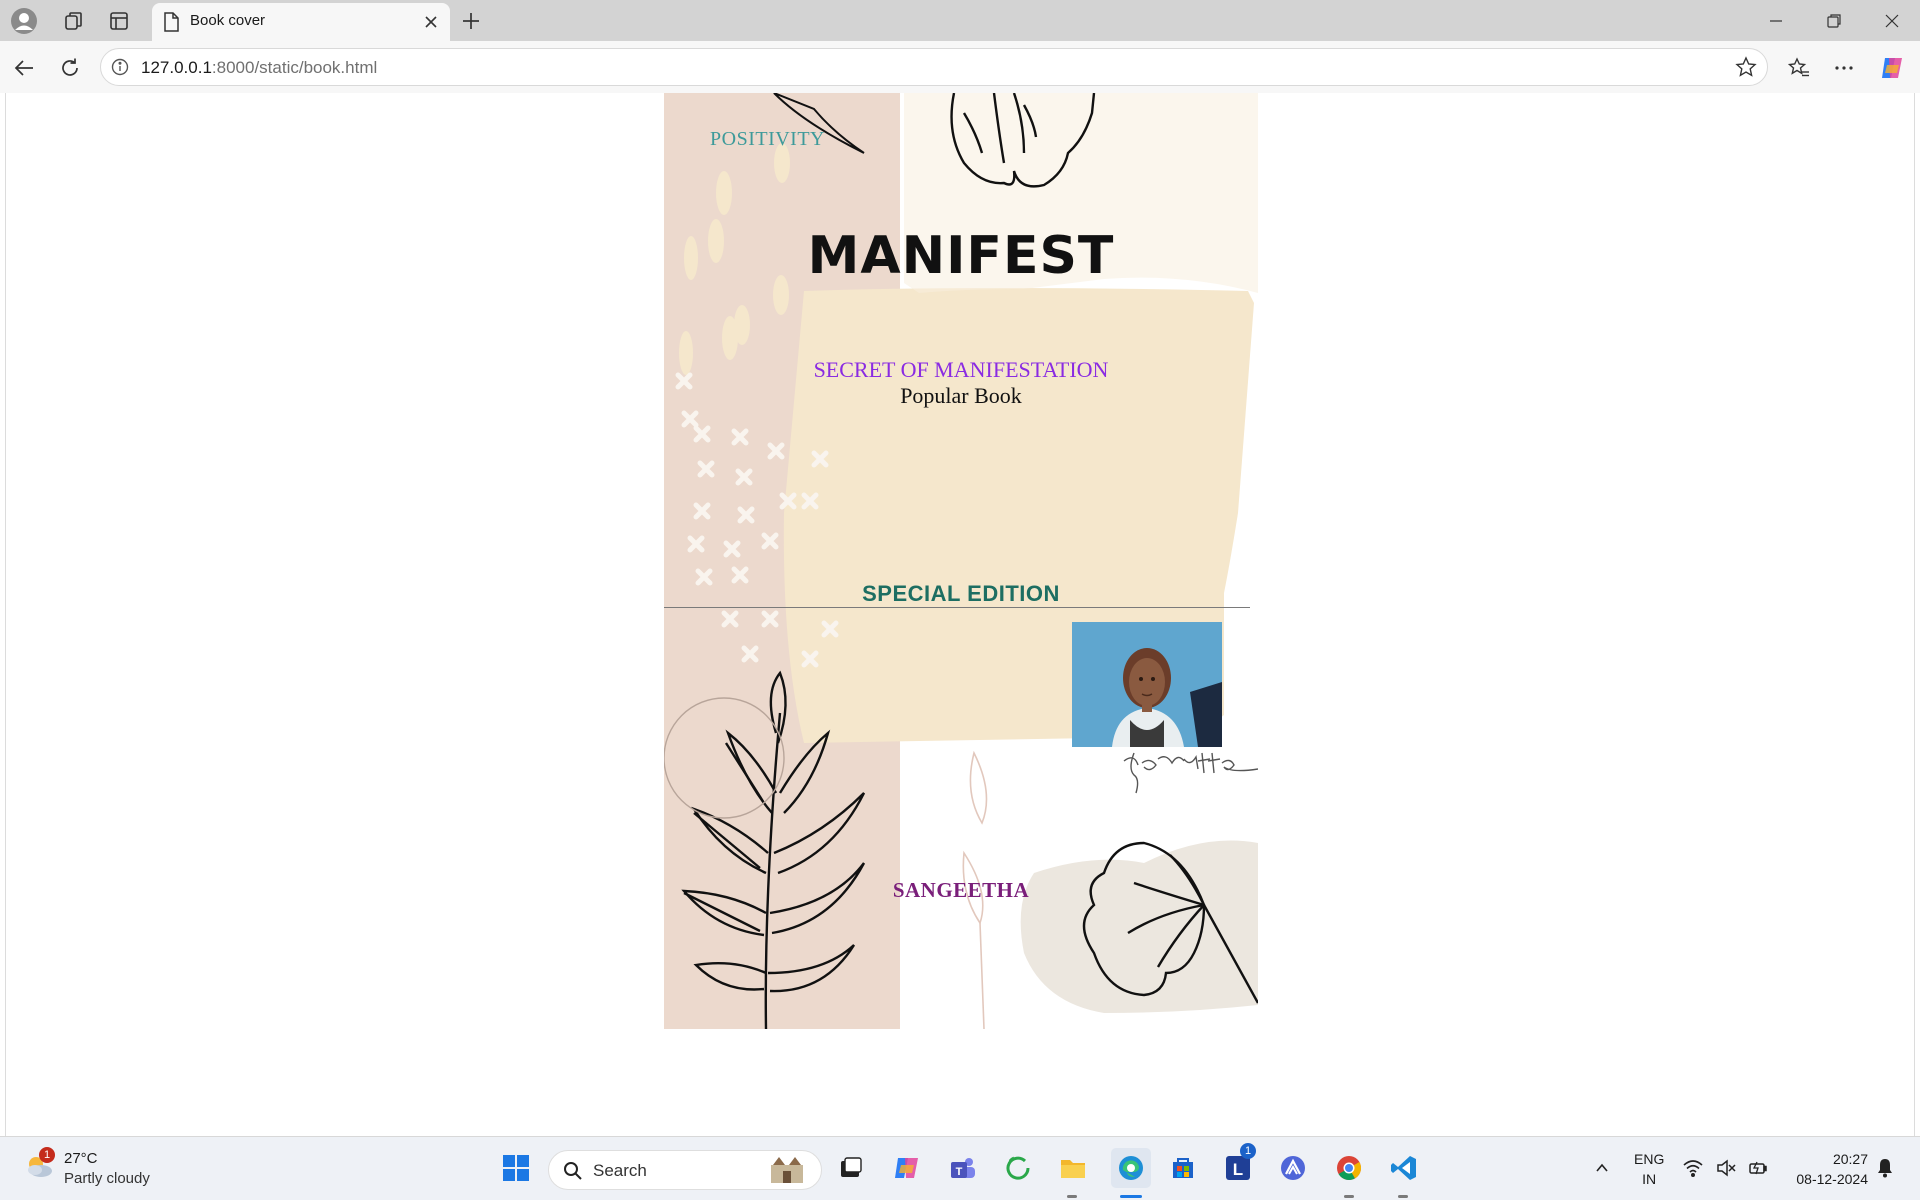 Image resolution: width=1920 pixels, height=1200 pixels. I want to click on tab-book-cover: Book cover, so click(301, 22).